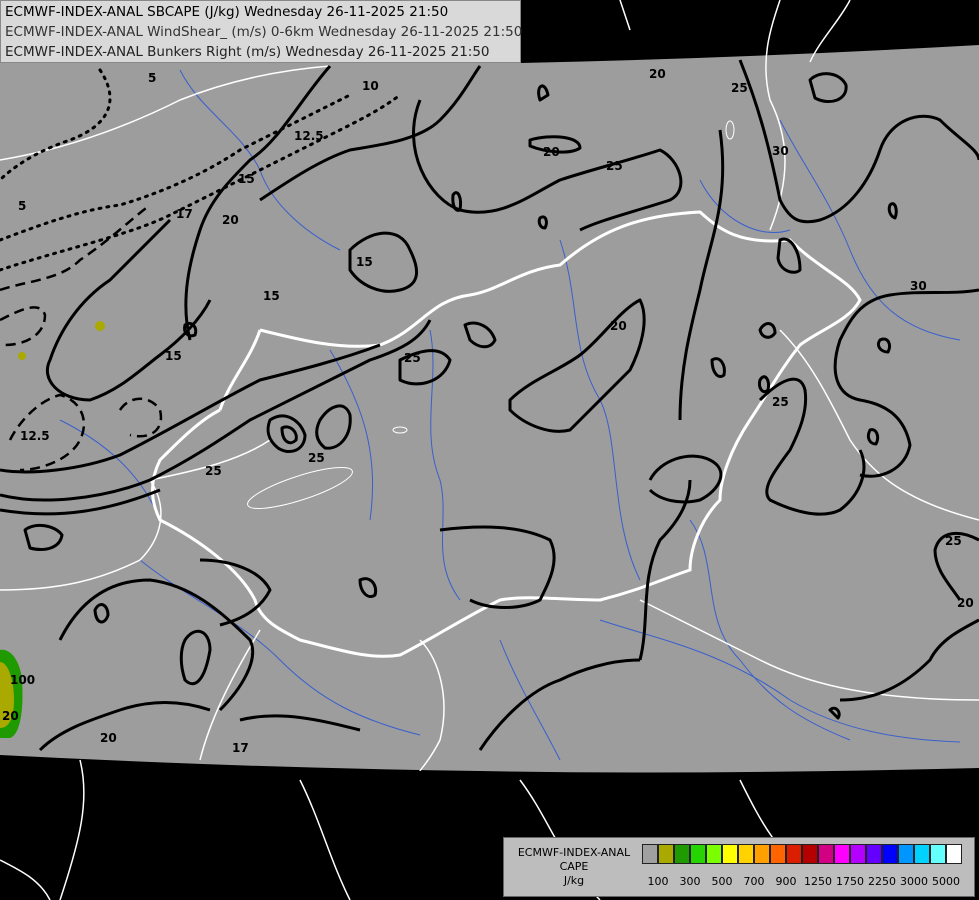 The image size is (979, 900). What do you see at coordinates (574, 880) in the screenshot?
I see `legend-unit: J/kg` at bounding box center [574, 880].